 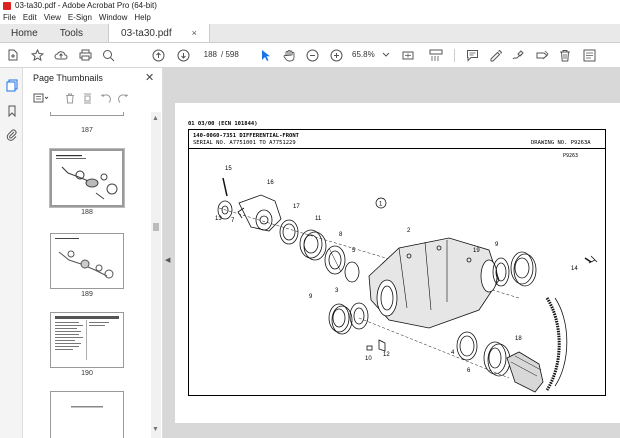 What do you see at coordinates (37, 55) in the screenshot?
I see `bookmark-star-icon` at bounding box center [37, 55].